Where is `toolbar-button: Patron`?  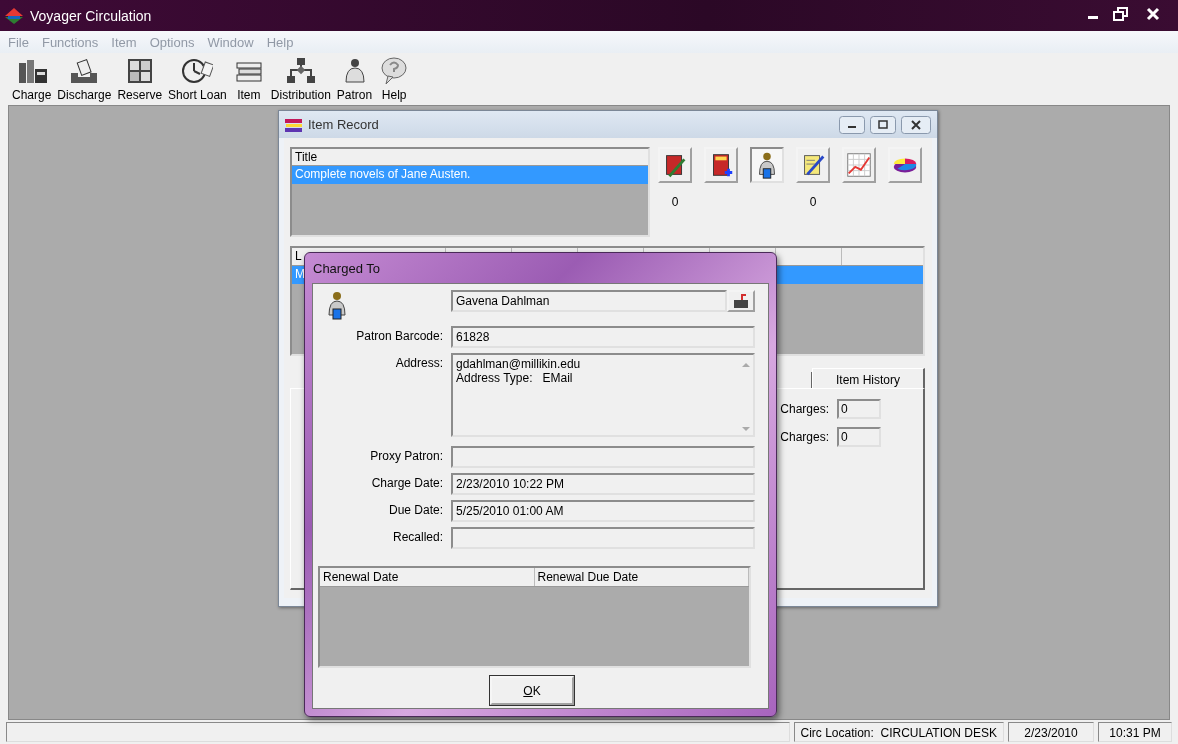 toolbar-button: Patron is located at coordinates (354, 78).